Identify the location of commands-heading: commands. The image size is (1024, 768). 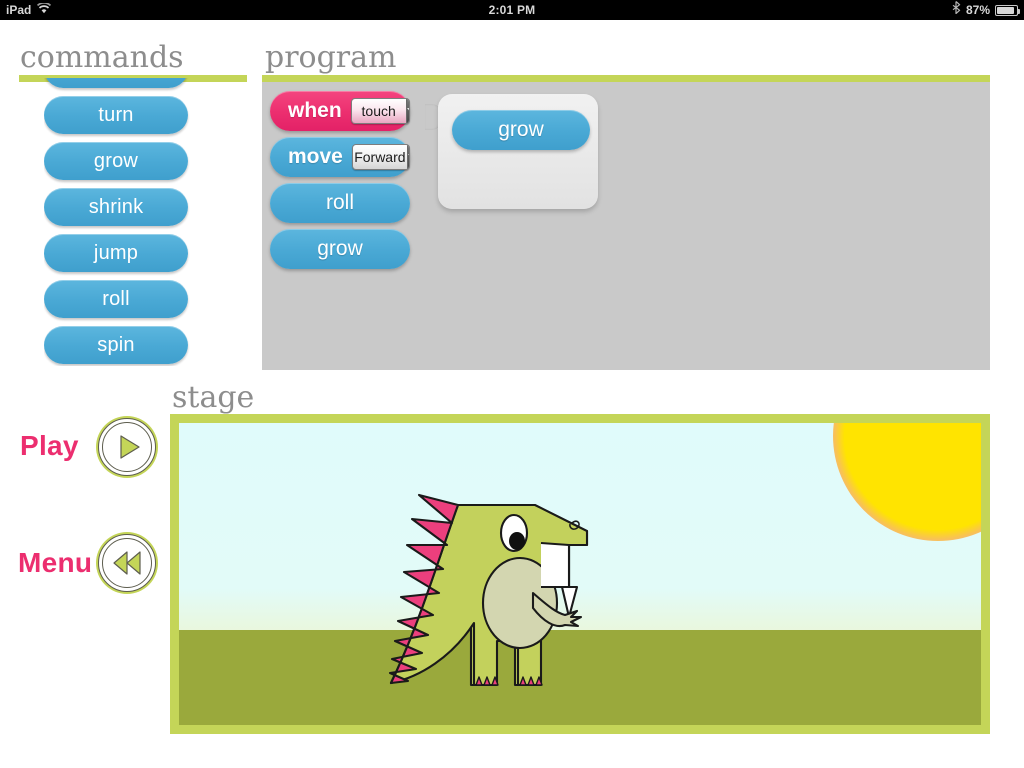
(102, 57).